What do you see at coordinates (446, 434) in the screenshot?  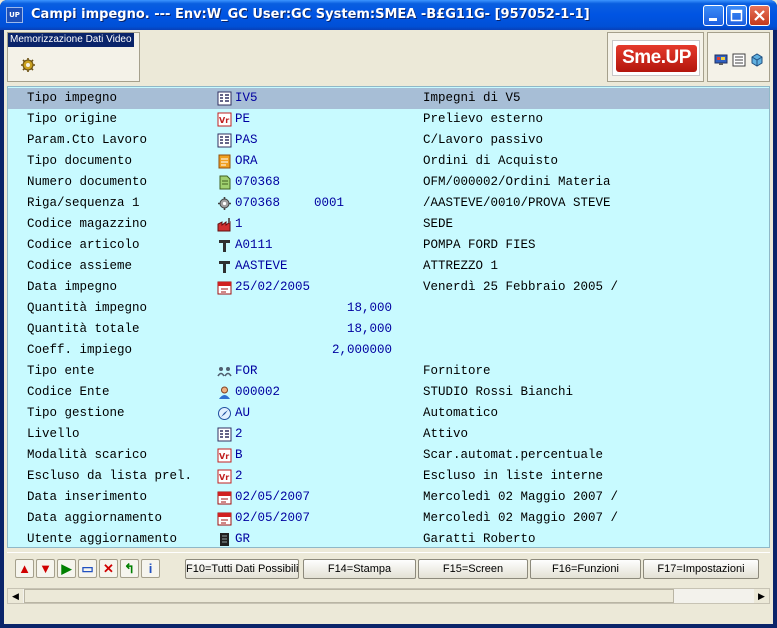 I see `field-description: Attivo` at bounding box center [446, 434].